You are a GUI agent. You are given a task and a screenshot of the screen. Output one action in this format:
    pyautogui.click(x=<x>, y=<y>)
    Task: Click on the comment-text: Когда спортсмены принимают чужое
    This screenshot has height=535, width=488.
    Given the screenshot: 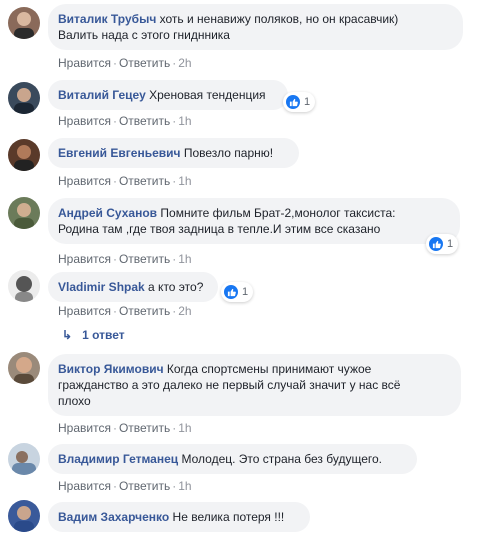 What is the action you would take?
    pyautogui.click(x=269, y=369)
    